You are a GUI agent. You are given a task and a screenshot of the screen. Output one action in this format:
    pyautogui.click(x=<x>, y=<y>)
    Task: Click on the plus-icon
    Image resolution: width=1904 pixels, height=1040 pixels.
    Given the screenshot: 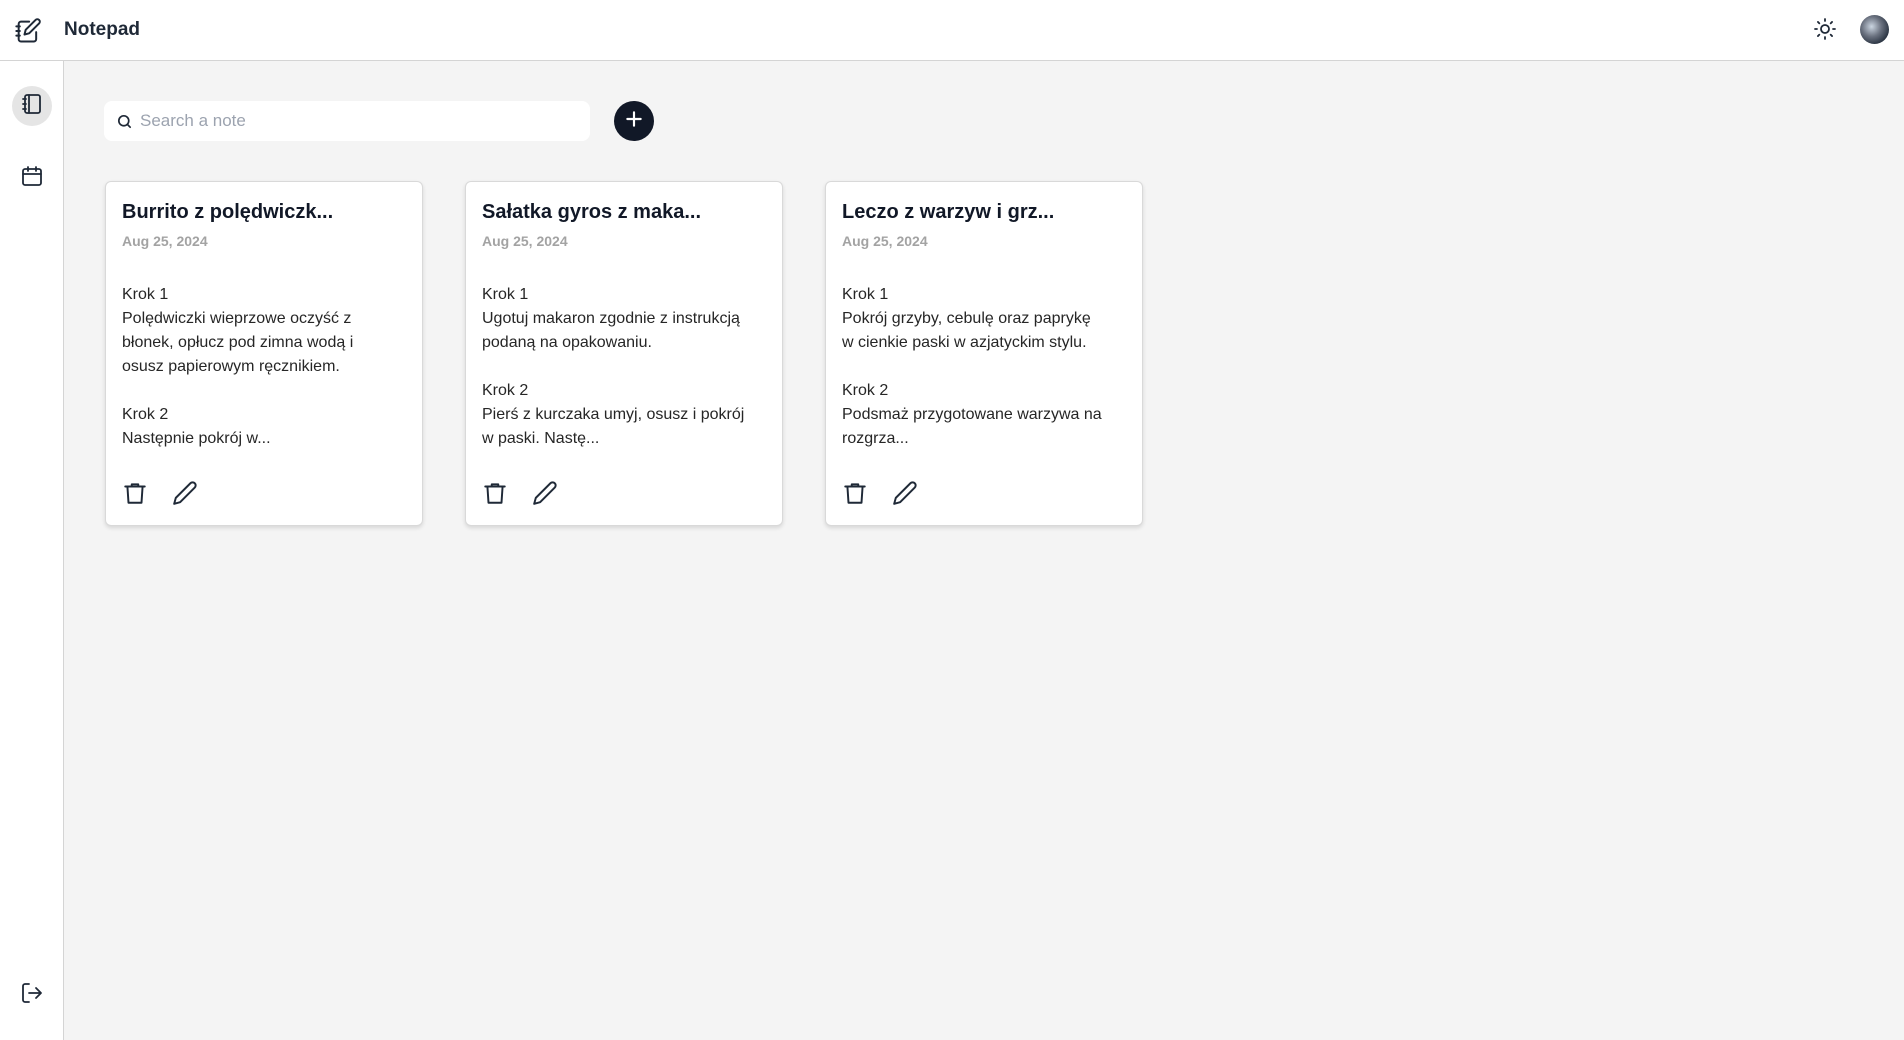 What is the action you would take?
    pyautogui.click(x=634, y=121)
    